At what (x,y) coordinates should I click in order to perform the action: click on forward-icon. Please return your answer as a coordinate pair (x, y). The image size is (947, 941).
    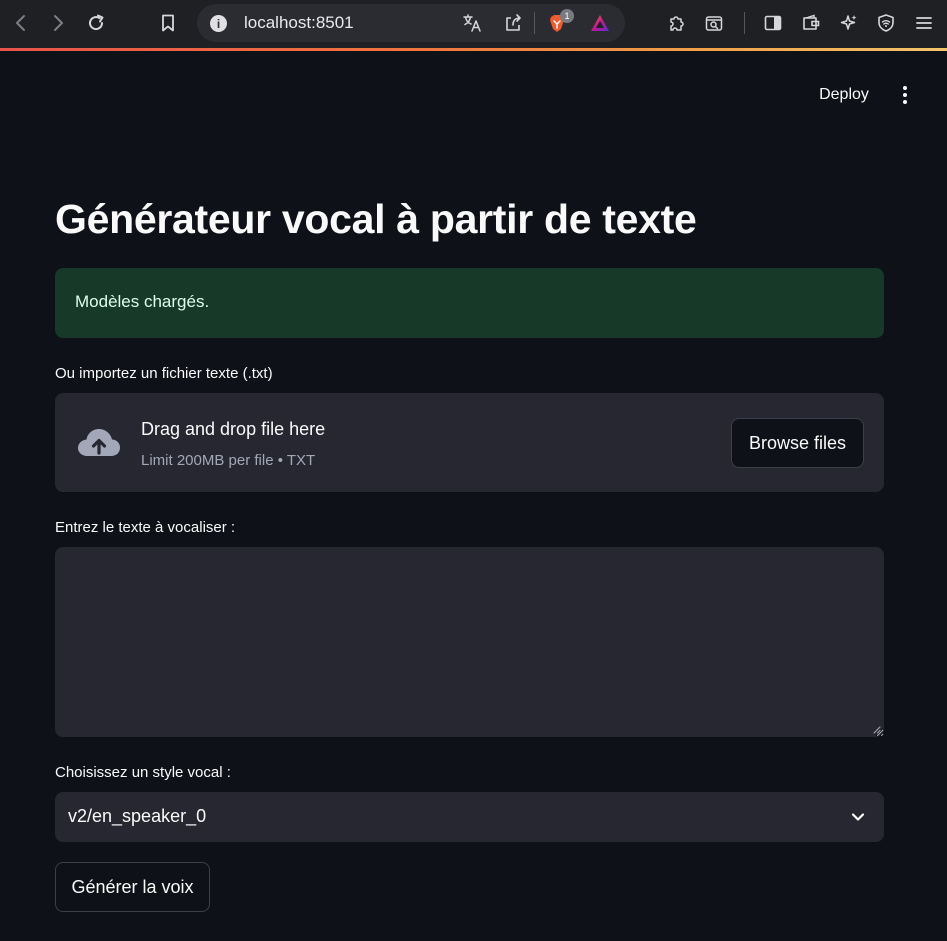
    Looking at the image, I should click on (58, 23).